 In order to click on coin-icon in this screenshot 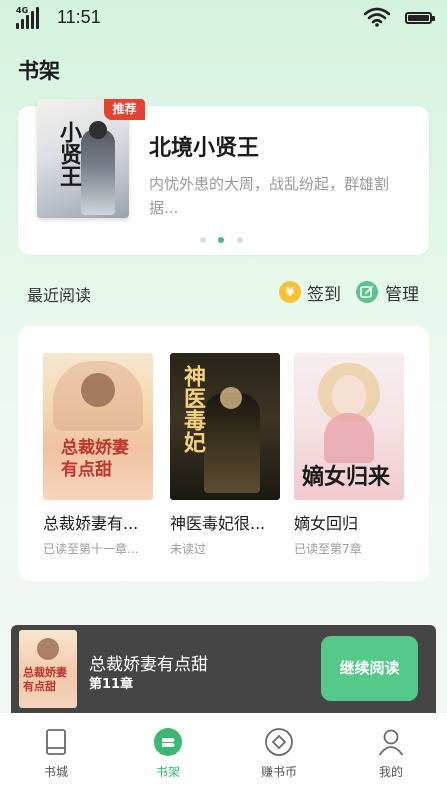, I will do `click(279, 742)`.